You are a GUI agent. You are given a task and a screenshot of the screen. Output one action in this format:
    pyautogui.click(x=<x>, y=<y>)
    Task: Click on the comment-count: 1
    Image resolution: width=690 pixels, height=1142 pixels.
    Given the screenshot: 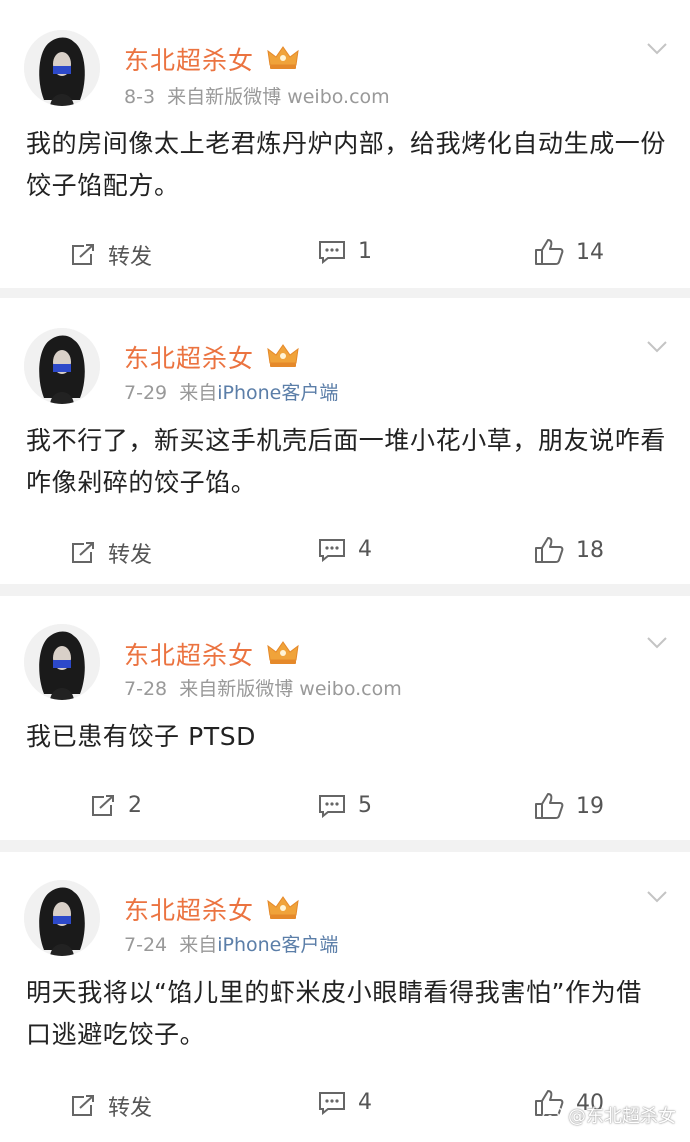 What is the action you would take?
    pyautogui.click(x=365, y=251)
    